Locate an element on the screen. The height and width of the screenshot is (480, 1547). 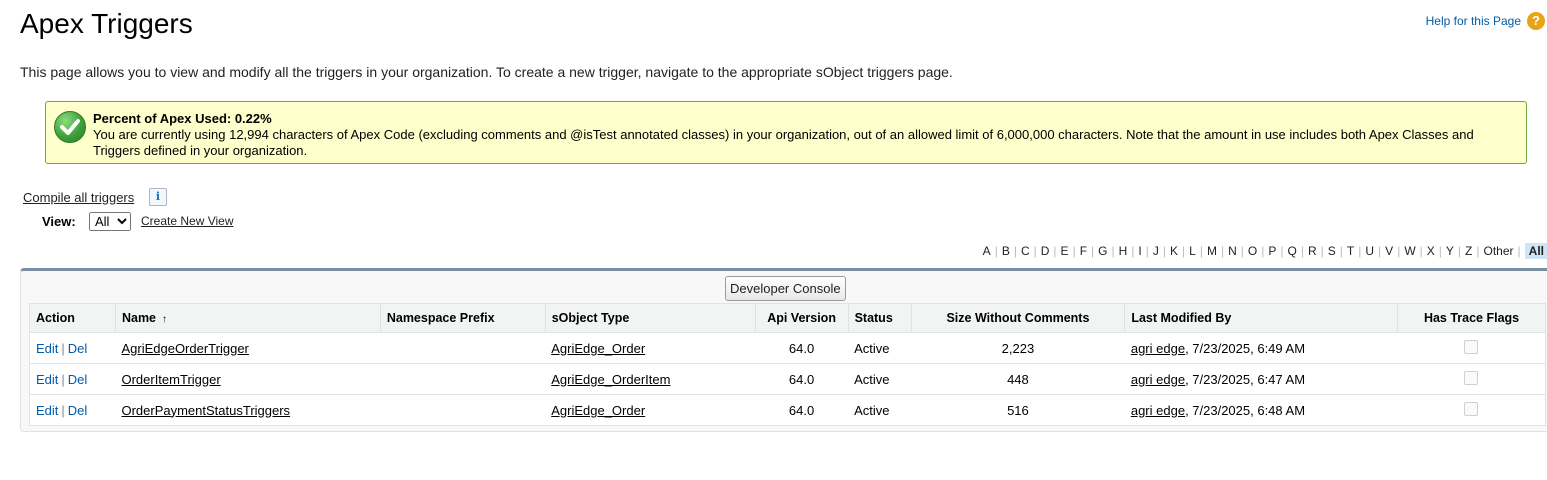
alphabet-filter-g: G is located at coordinates (1102, 251).